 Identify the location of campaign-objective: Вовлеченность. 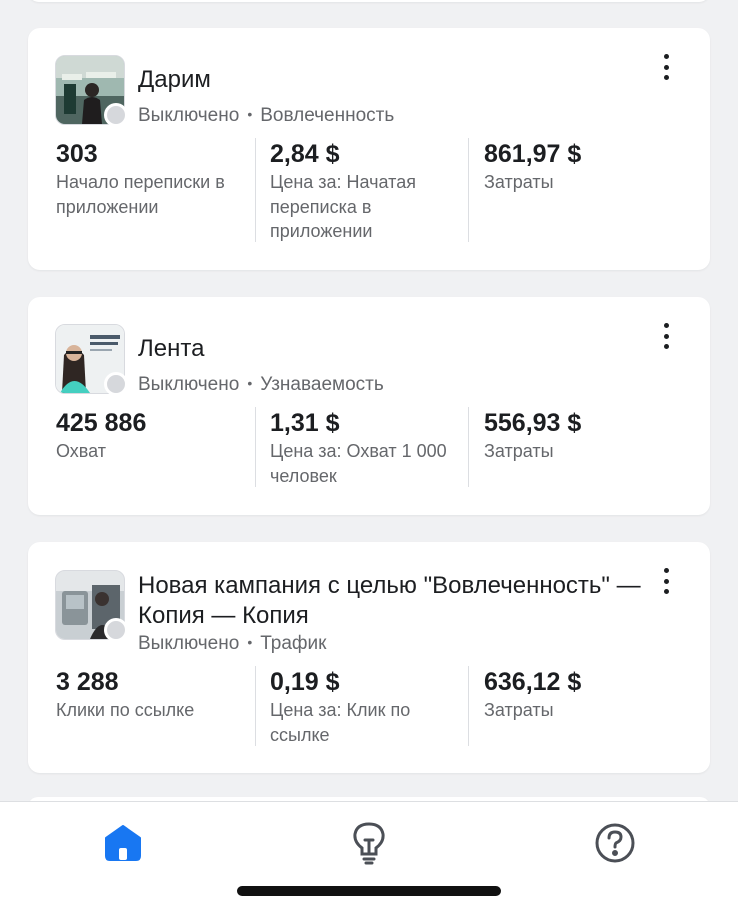
(327, 115).